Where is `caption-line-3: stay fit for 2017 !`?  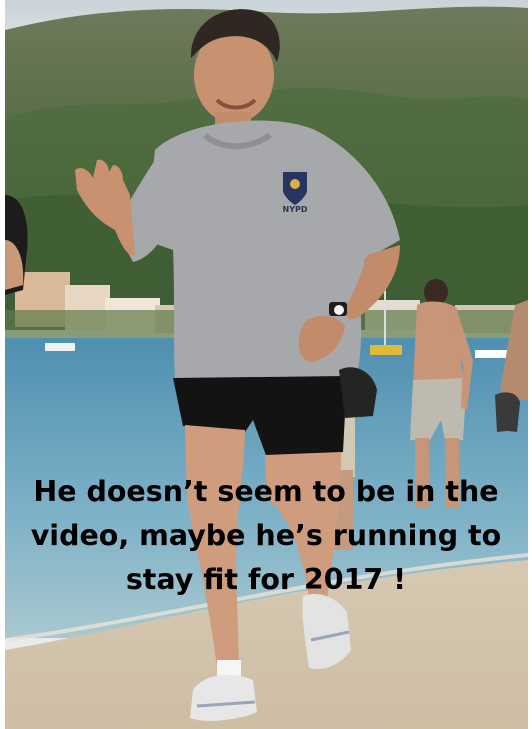 caption-line-3: stay fit for 2017 ! is located at coordinates (266, 579).